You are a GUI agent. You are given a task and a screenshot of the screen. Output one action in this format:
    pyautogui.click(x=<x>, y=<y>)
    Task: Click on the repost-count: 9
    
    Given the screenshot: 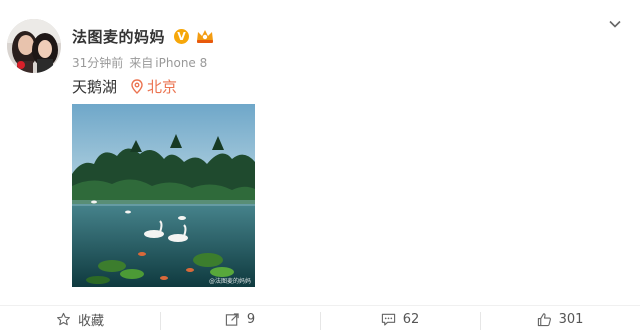 What is the action you would take?
    pyautogui.click(x=251, y=319)
    